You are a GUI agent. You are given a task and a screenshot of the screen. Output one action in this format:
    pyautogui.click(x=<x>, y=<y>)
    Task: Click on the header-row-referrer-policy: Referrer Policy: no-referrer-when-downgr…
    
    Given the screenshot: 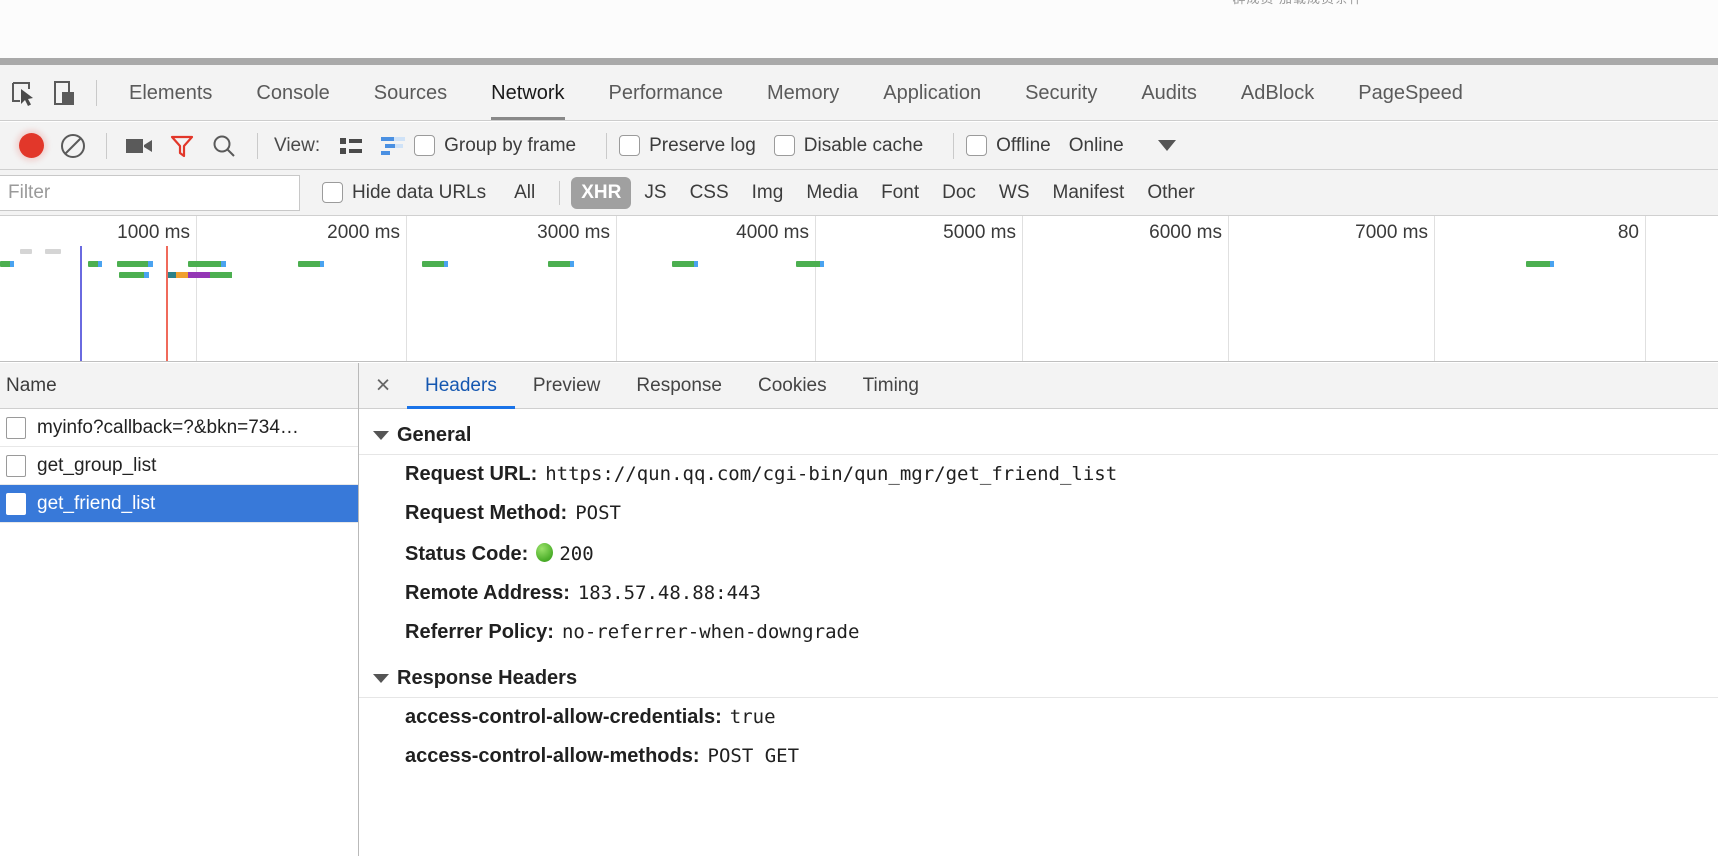 What is the action you would take?
    pyautogui.click(x=1038, y=632)
    